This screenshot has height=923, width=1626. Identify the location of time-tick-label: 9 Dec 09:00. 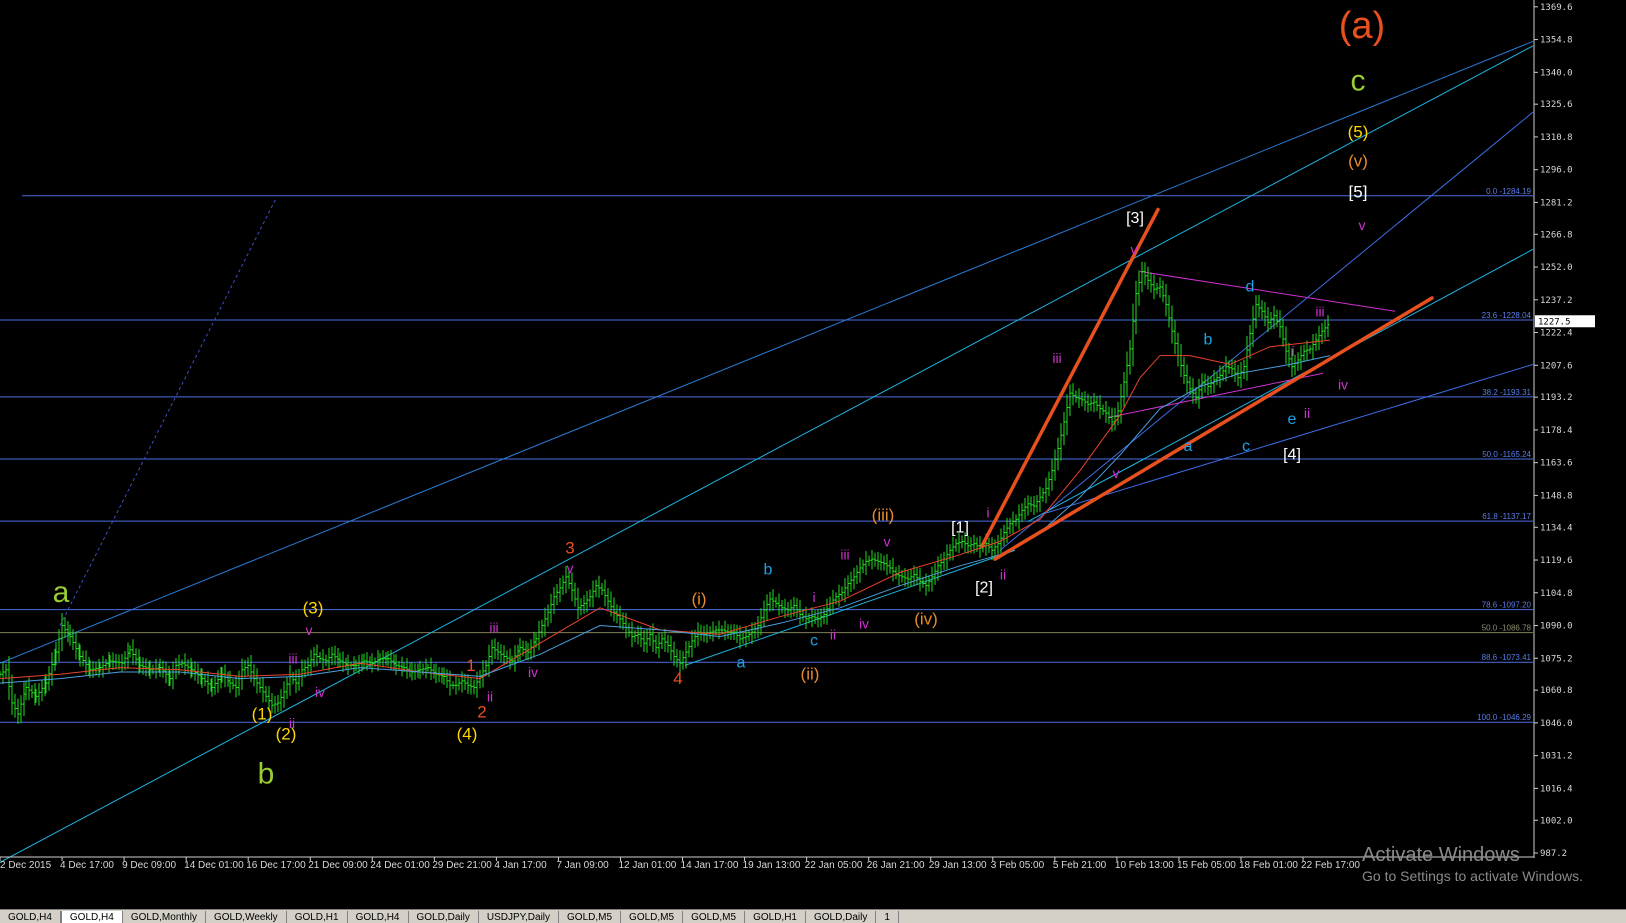
(149, 865).